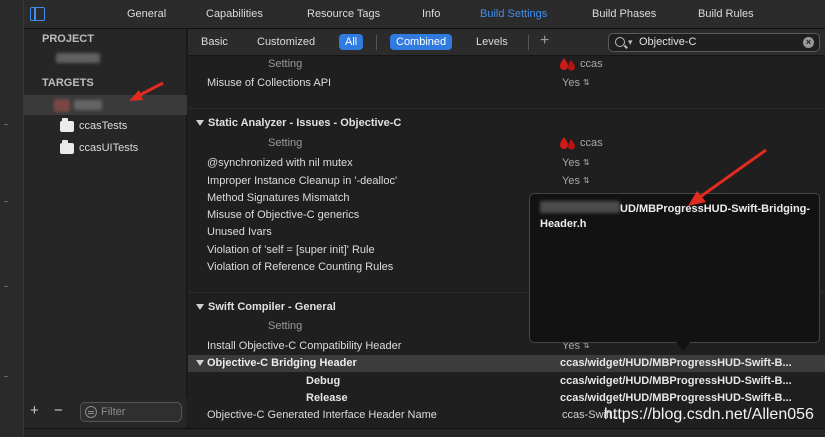  Describe the element at coordinates (727, 177) in the screenshot. I see `red-arrow-right` at that location.